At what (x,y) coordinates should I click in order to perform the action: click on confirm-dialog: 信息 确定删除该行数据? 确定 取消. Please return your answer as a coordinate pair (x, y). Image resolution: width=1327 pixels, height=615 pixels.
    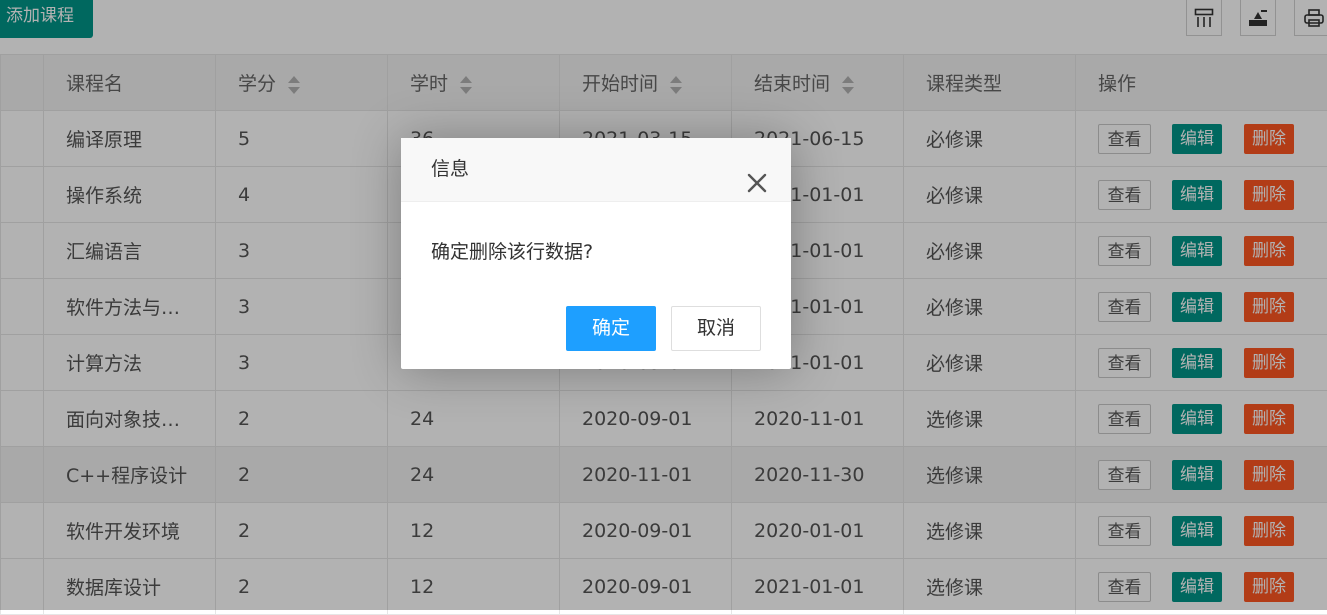
    Looking at the image, I should click on (596, 253).